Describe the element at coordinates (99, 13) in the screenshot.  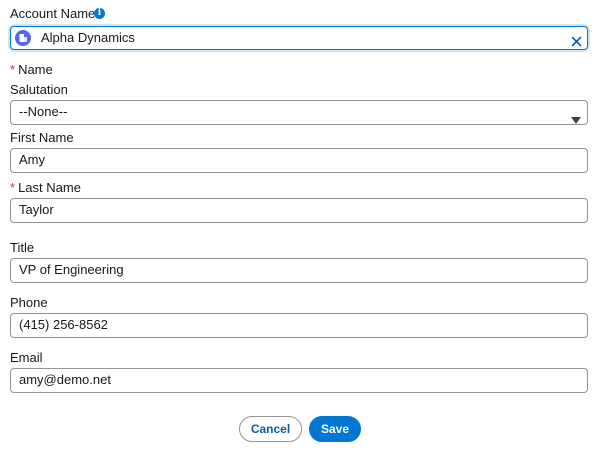
I see `info-icon: i` at that location.